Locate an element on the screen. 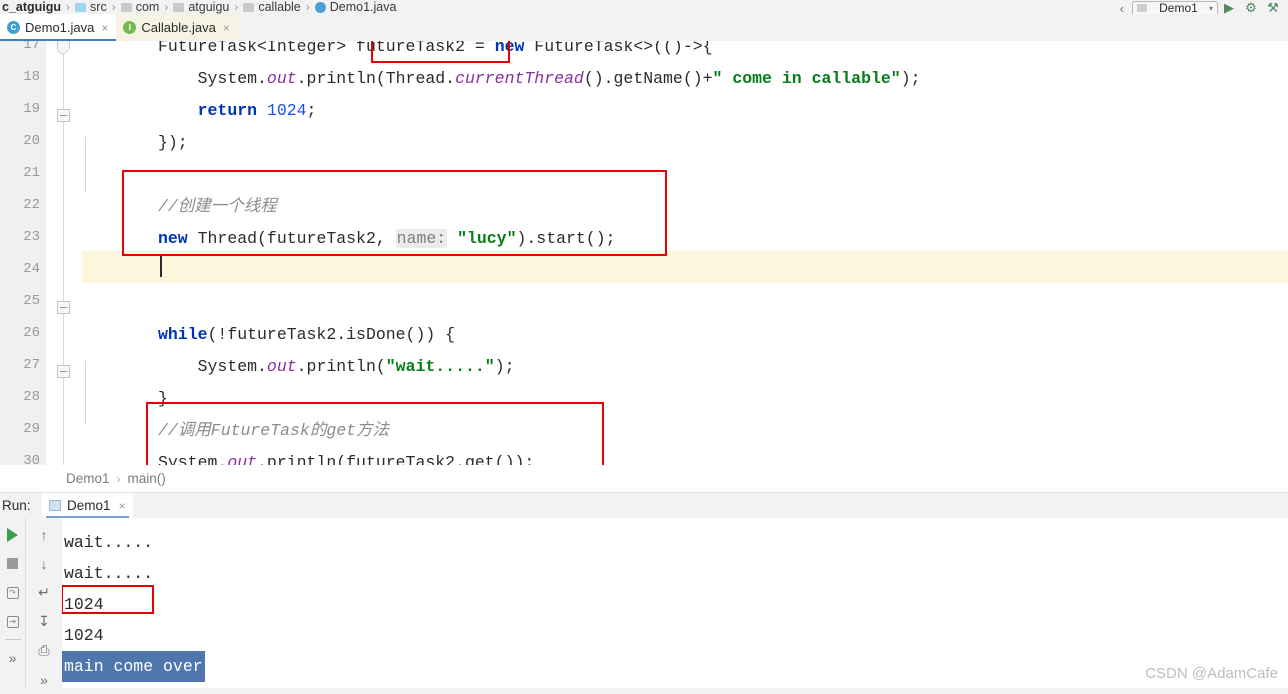  code-line-19: return 1024; is located at coordinates (237, 111).